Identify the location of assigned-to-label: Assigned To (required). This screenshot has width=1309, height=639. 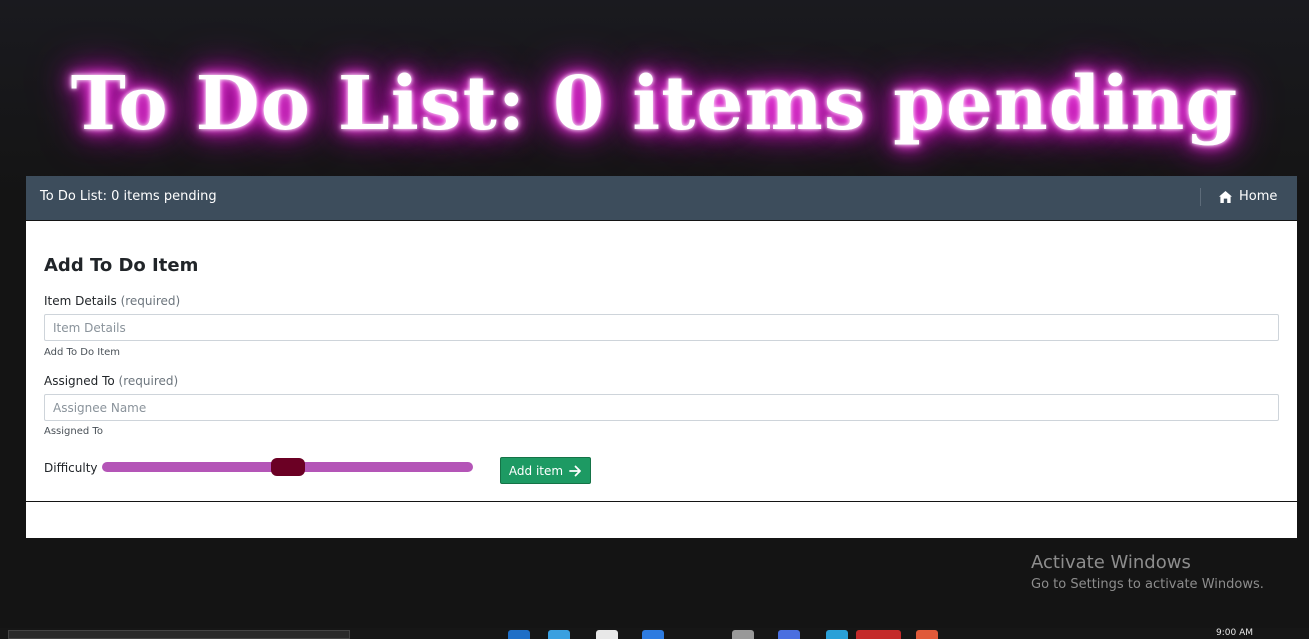
(111, 381).